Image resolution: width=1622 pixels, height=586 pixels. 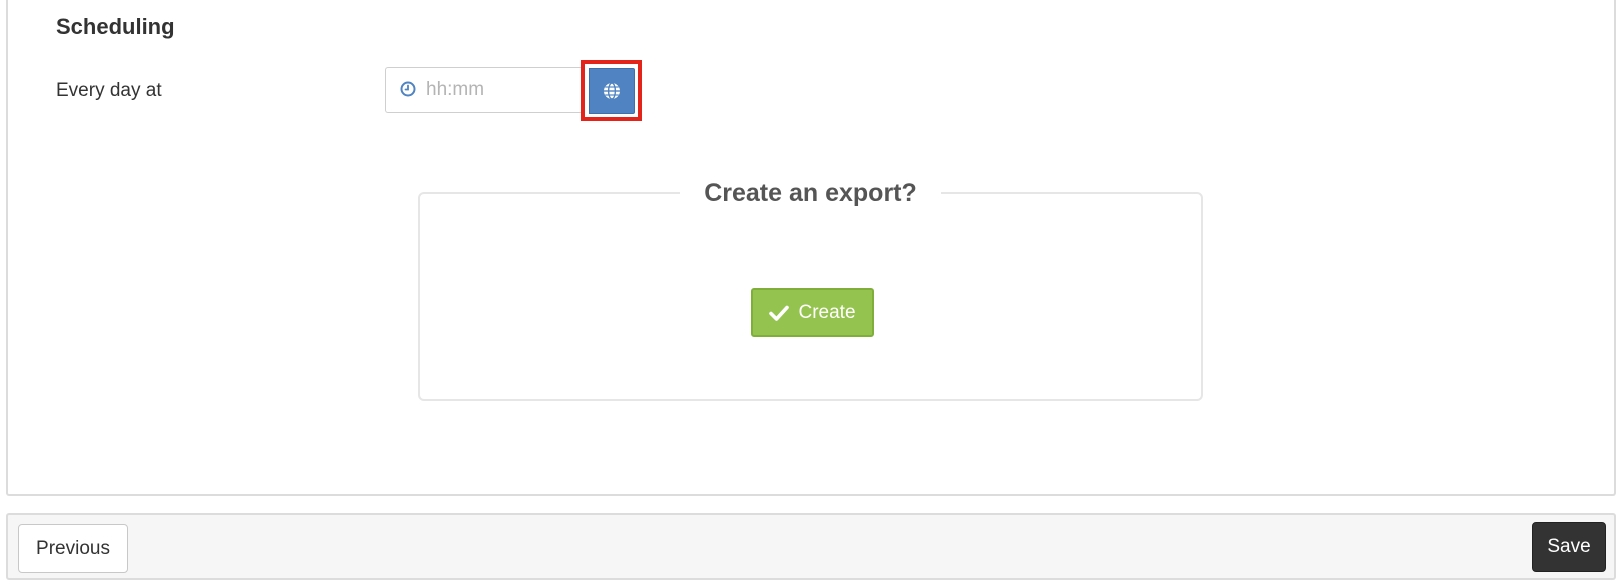 I want to click on export-legend-text: Create an export?, so click(x=810, y=193).